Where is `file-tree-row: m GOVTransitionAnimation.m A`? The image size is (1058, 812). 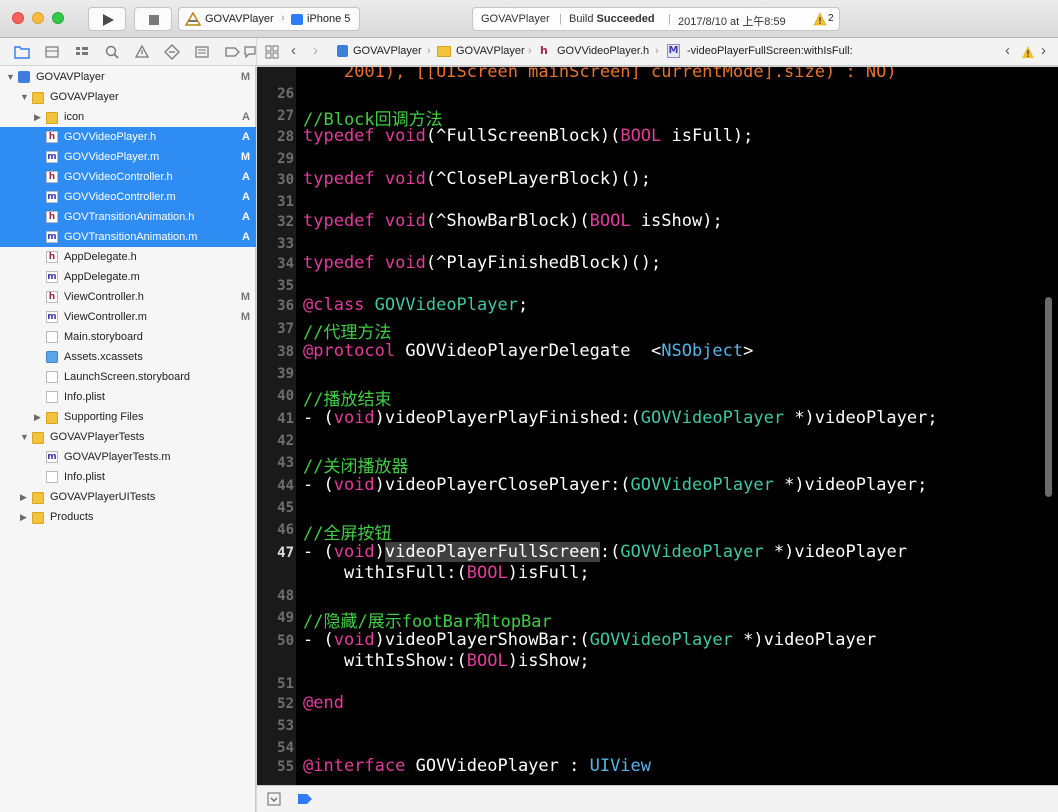 file-tree-row: m GOVTransitionAnimation.m A is located at coordinates (128, 237).